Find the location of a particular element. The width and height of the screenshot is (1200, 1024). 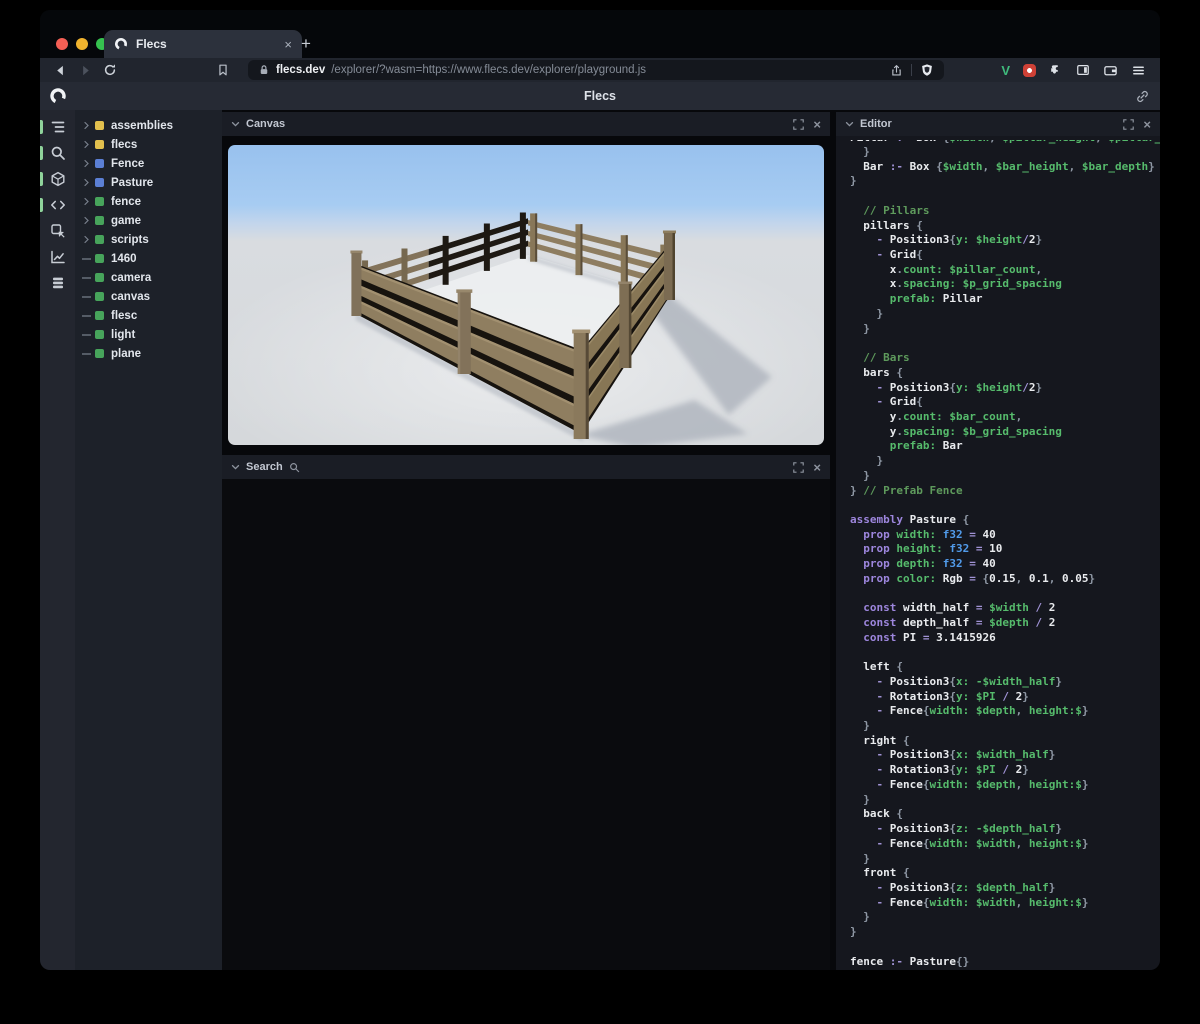

stack-icon is located at coordinates (58, 283).